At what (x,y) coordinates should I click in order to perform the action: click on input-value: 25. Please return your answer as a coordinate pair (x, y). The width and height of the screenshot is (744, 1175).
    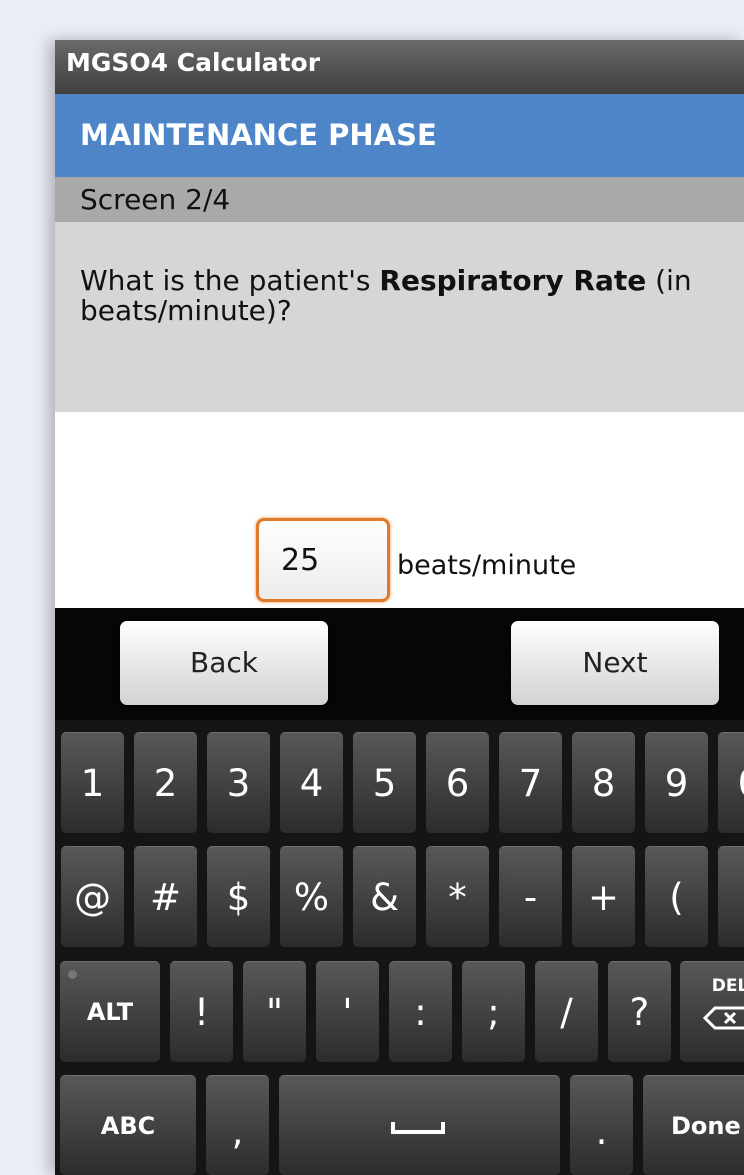
    Looking at the image, I should click on (300, 560).